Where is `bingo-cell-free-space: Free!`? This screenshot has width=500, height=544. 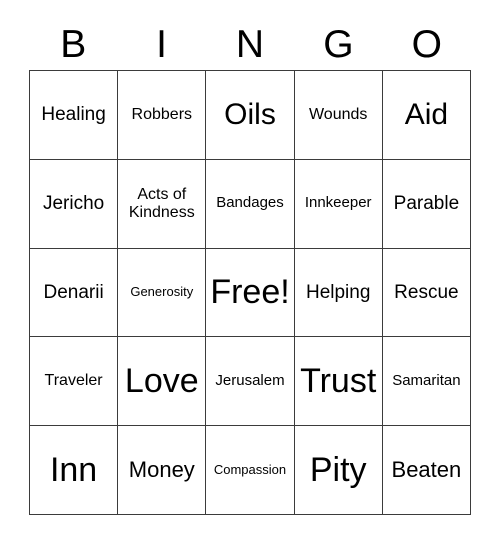
bingo-cell-free-space: Free! is located at coordinates (250, 293).